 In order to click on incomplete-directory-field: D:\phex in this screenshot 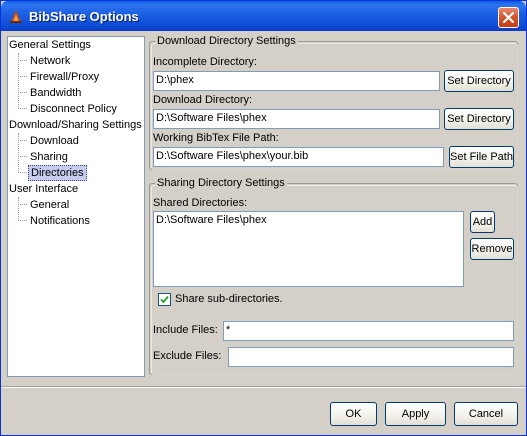, I will do `click(296, 81)`.